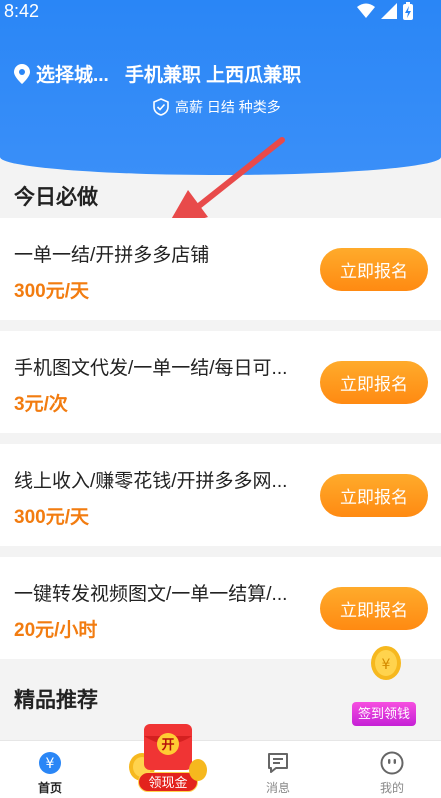  What do you see at coordinates (228, 107) in the screenshot?
I see `tagline-text: 高薪 日结 种类多` at bounding box center [228, 107].